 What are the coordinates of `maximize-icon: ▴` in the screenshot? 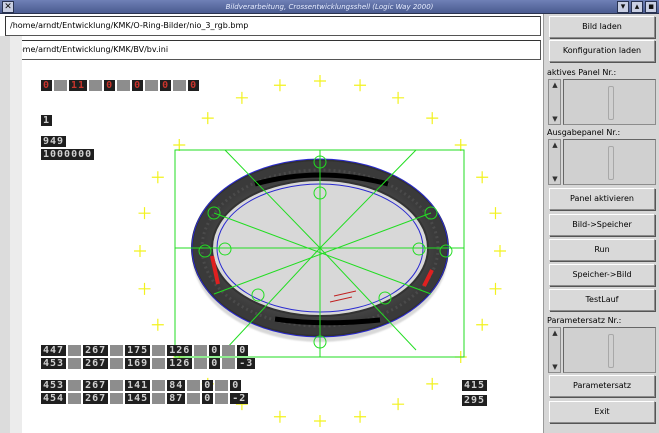 It's located at (637, 7).